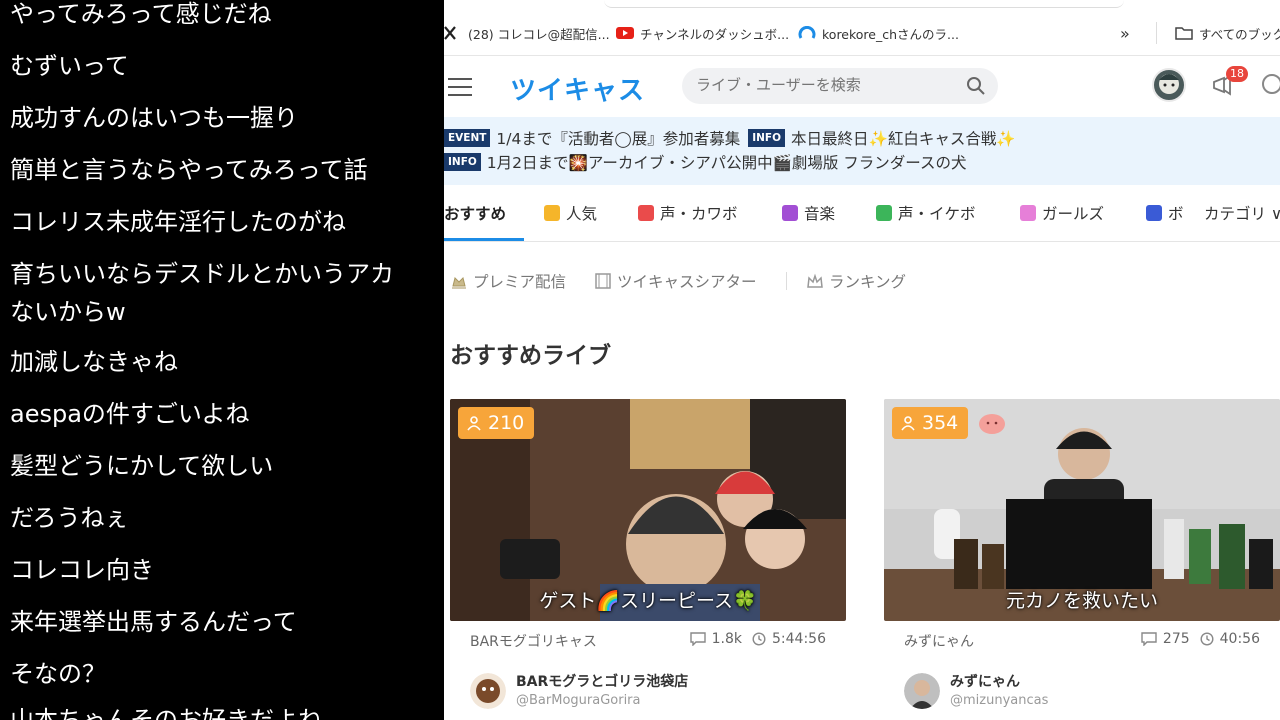 The width and height of the screenshot is (1280, 720). I want to click on search-icon, so click(976, 88).